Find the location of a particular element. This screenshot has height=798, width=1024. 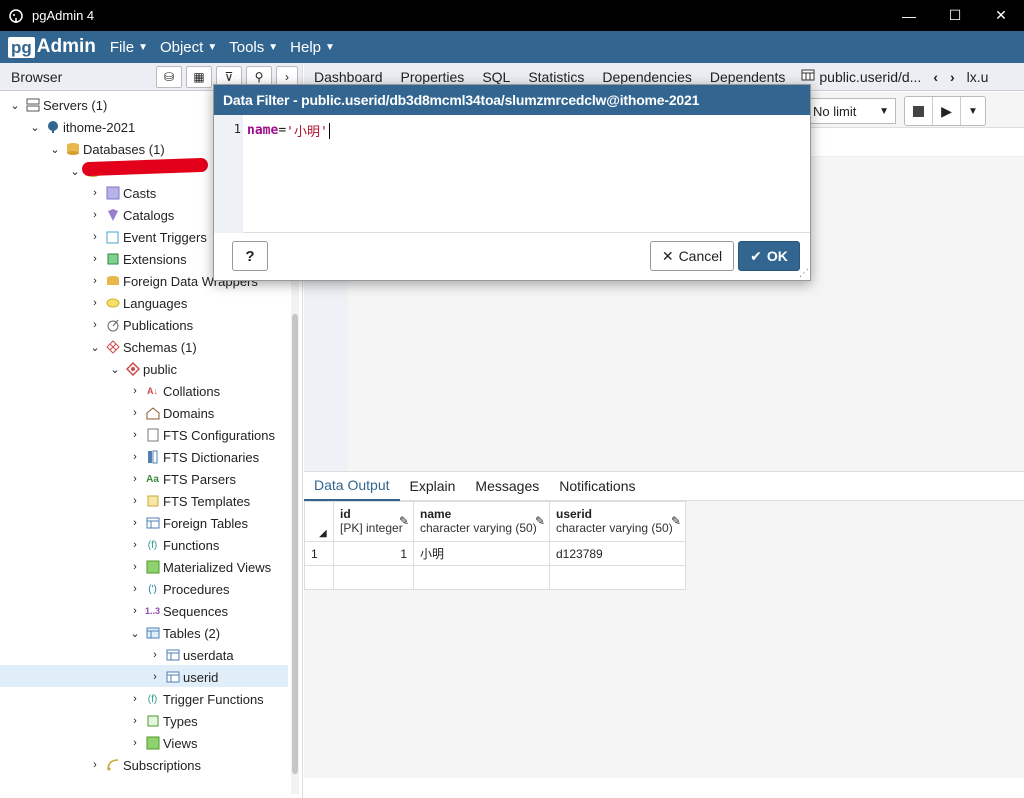

tree-item-functions: › (f) Functions is located at coordinates (173, 545).